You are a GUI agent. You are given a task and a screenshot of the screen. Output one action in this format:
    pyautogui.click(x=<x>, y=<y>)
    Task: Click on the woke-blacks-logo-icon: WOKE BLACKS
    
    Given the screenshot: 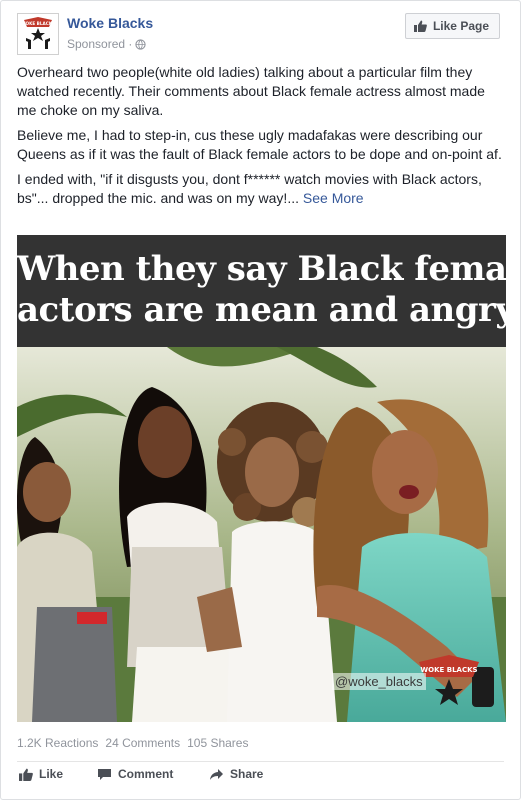 What is the action you would take?
    pyautogui.click(x=38, y=33)
    